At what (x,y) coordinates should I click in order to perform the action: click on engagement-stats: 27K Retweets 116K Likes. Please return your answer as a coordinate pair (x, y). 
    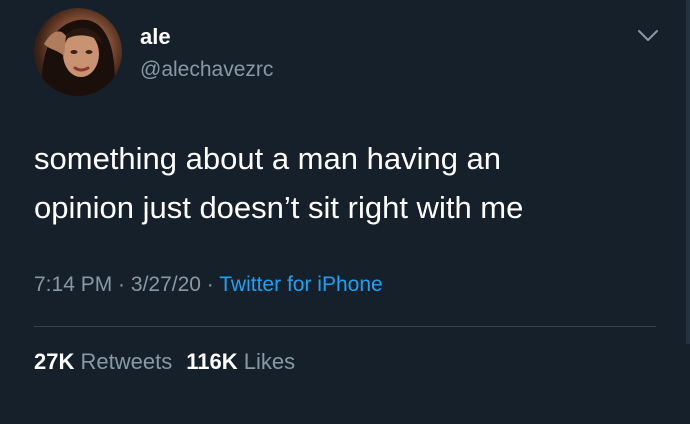
    Looking at the image, I should click on (164, 362).